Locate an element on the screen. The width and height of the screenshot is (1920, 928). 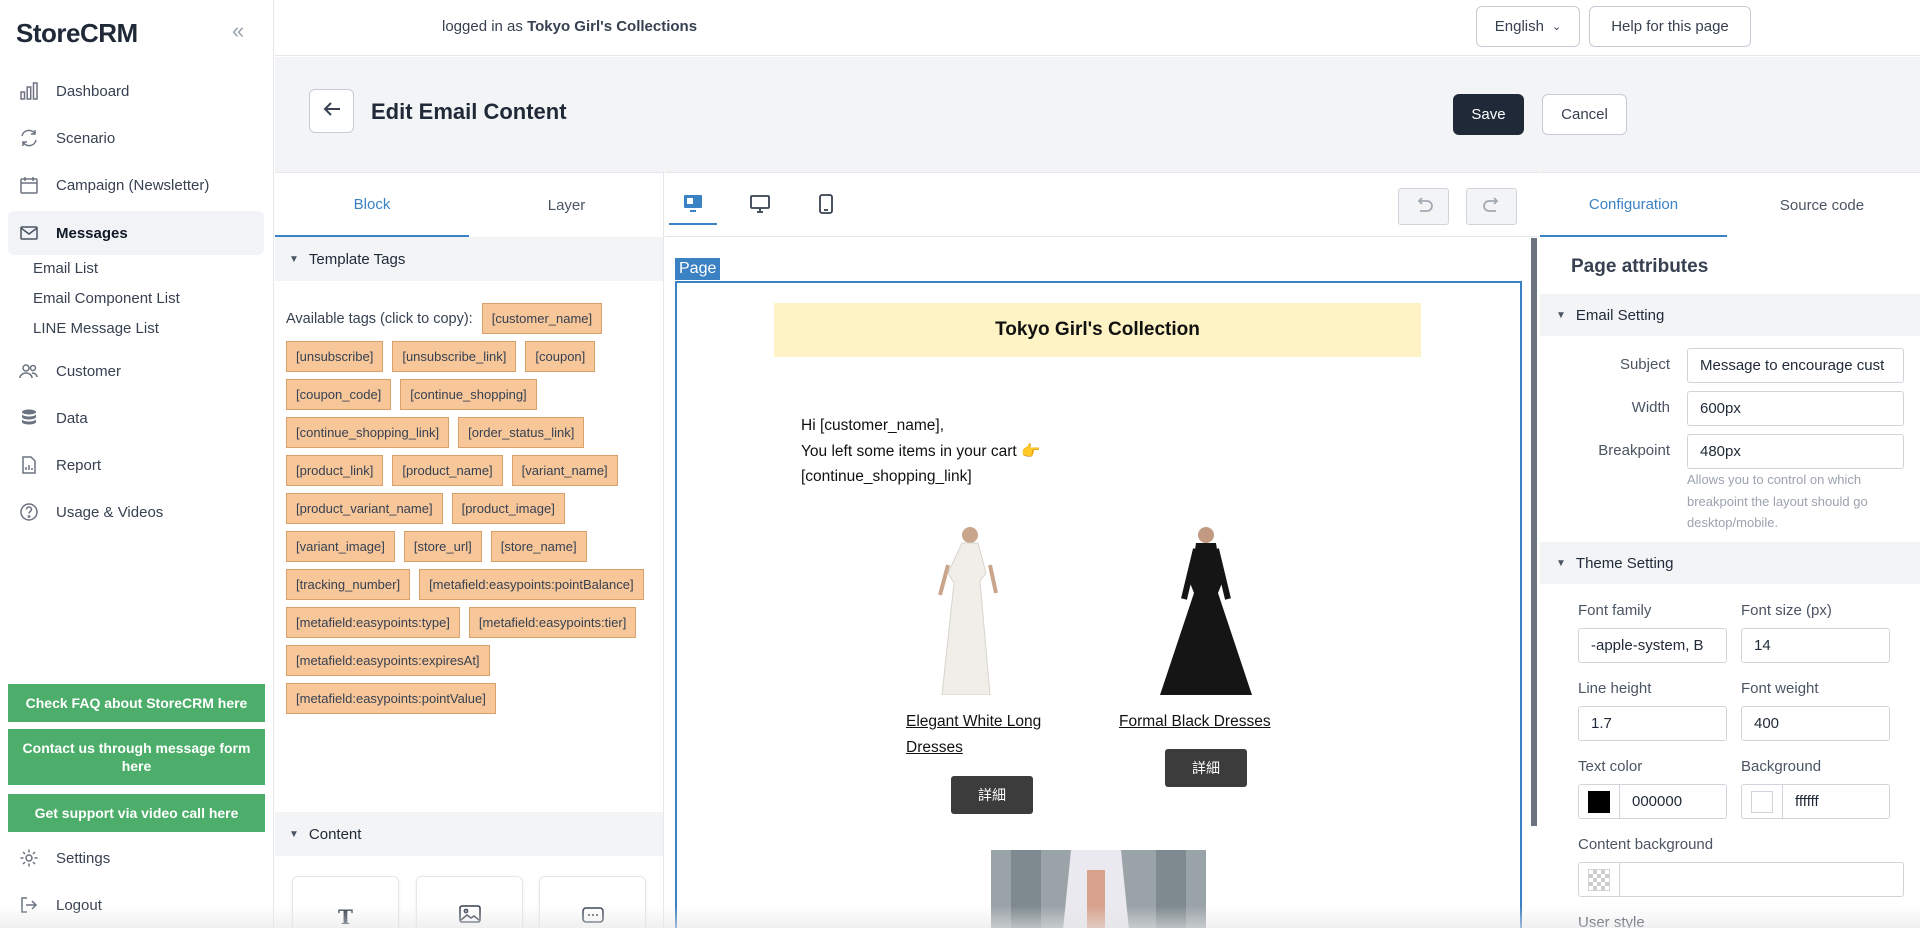
width-input: 600px is located at coordinates (1795, 408).